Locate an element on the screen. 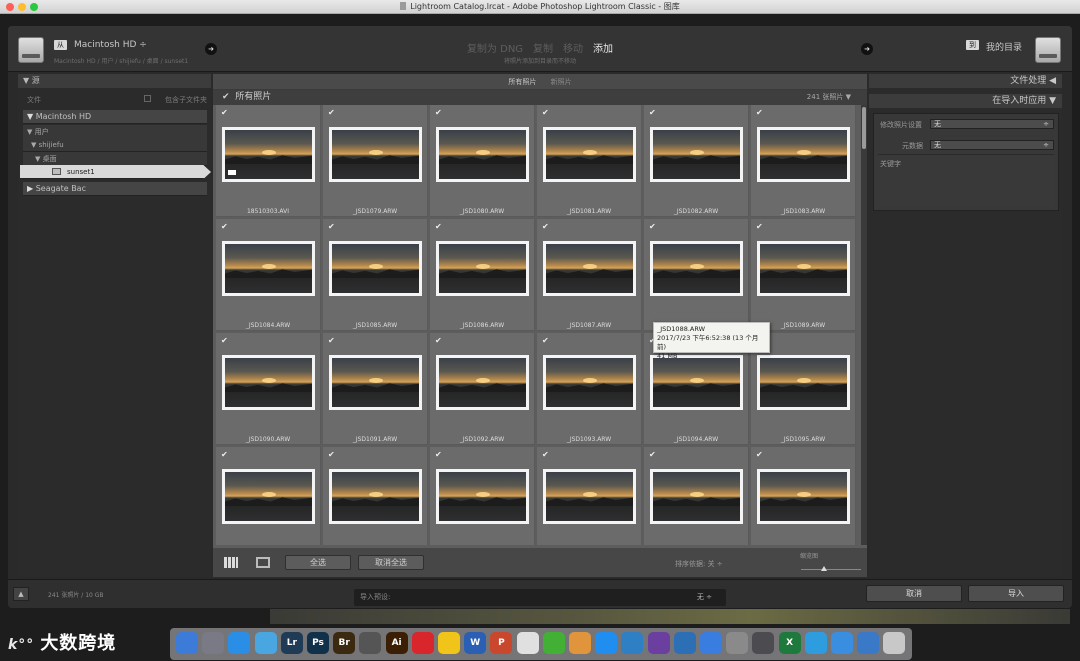  tree-item-shijiefu: ▼ shijiefu is located at coordinates (115, 145).